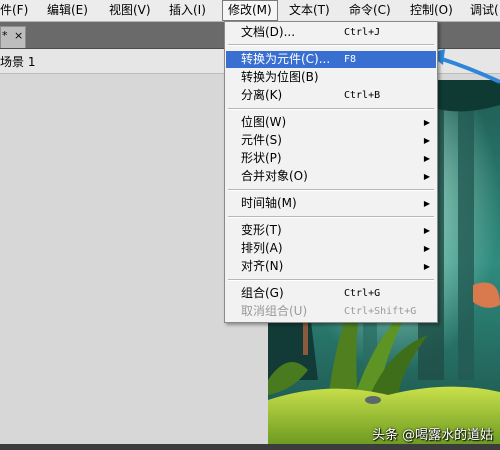 The width and height of the screenshot is (500, 450). Describe the element at coordinates (250, 447) in the screenshot. I see `status-bar` at that location.